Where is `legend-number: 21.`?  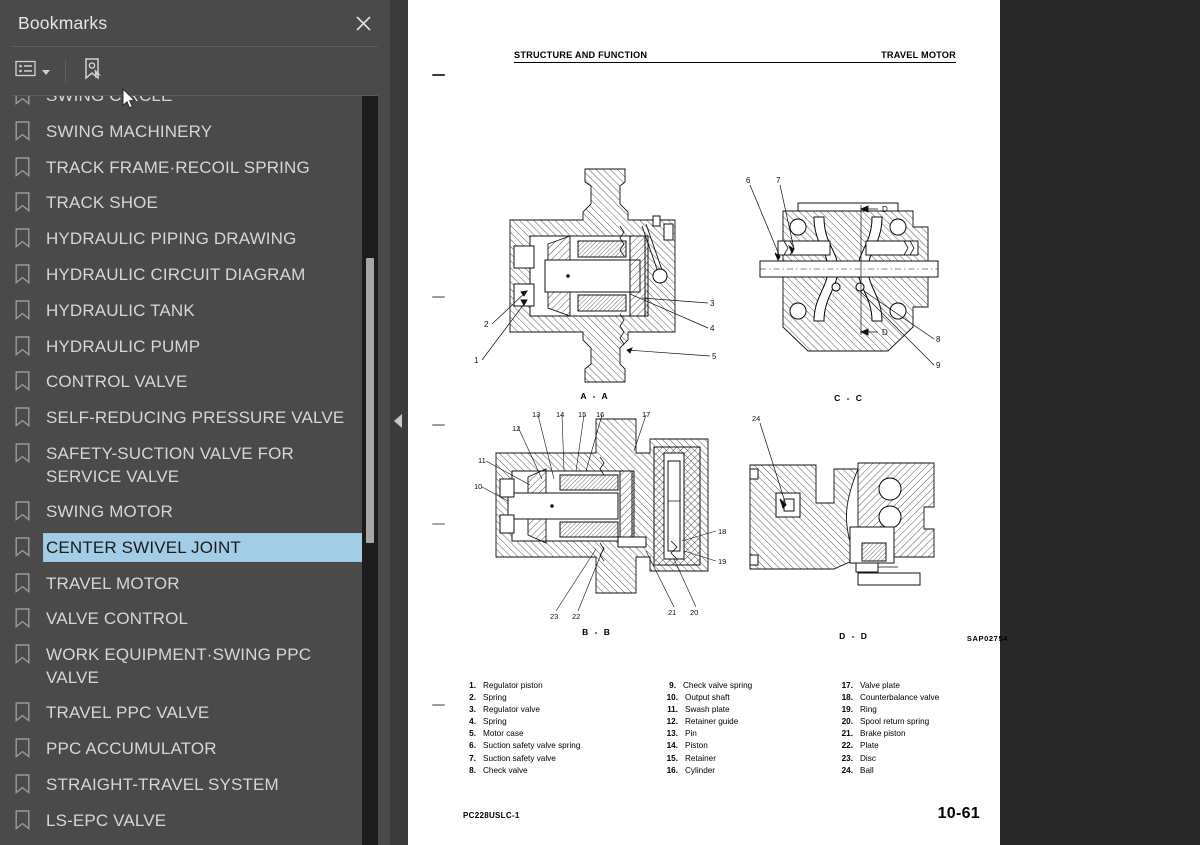
legend-number: 21. is located at coordinates (847, 734).